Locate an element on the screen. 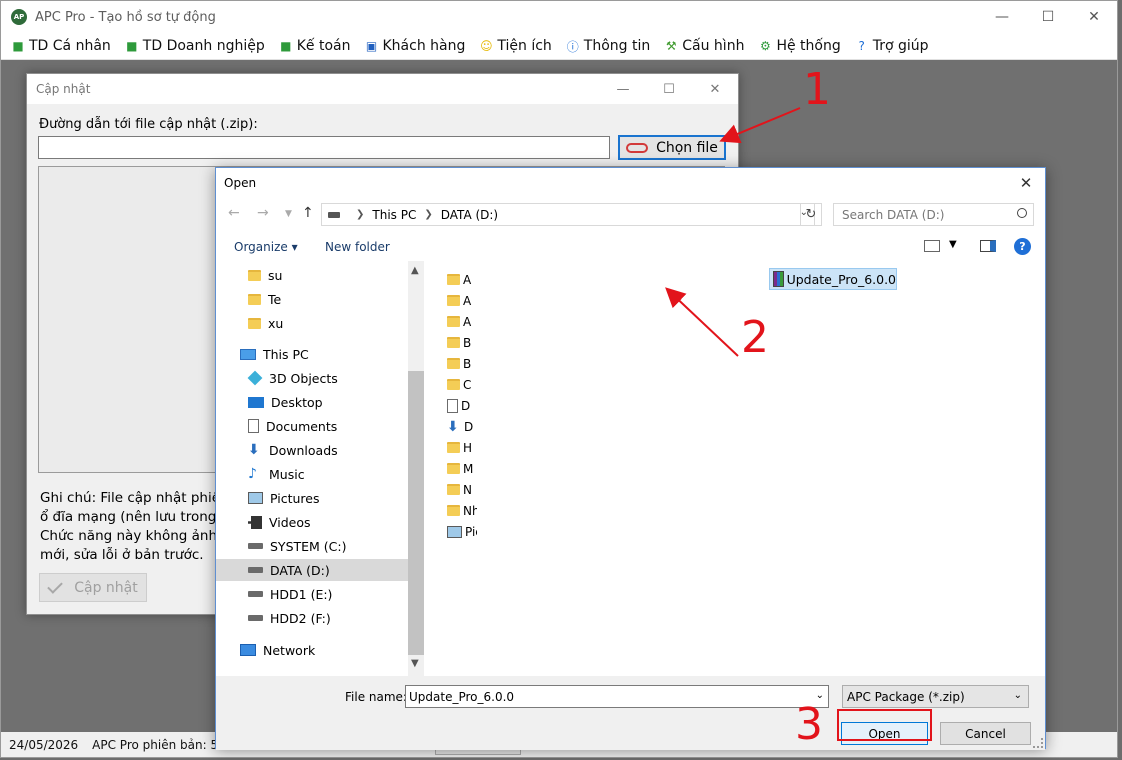 The width and height of the screenshot is (1122, 760). file-item: N is located at coordinates (462, 489).